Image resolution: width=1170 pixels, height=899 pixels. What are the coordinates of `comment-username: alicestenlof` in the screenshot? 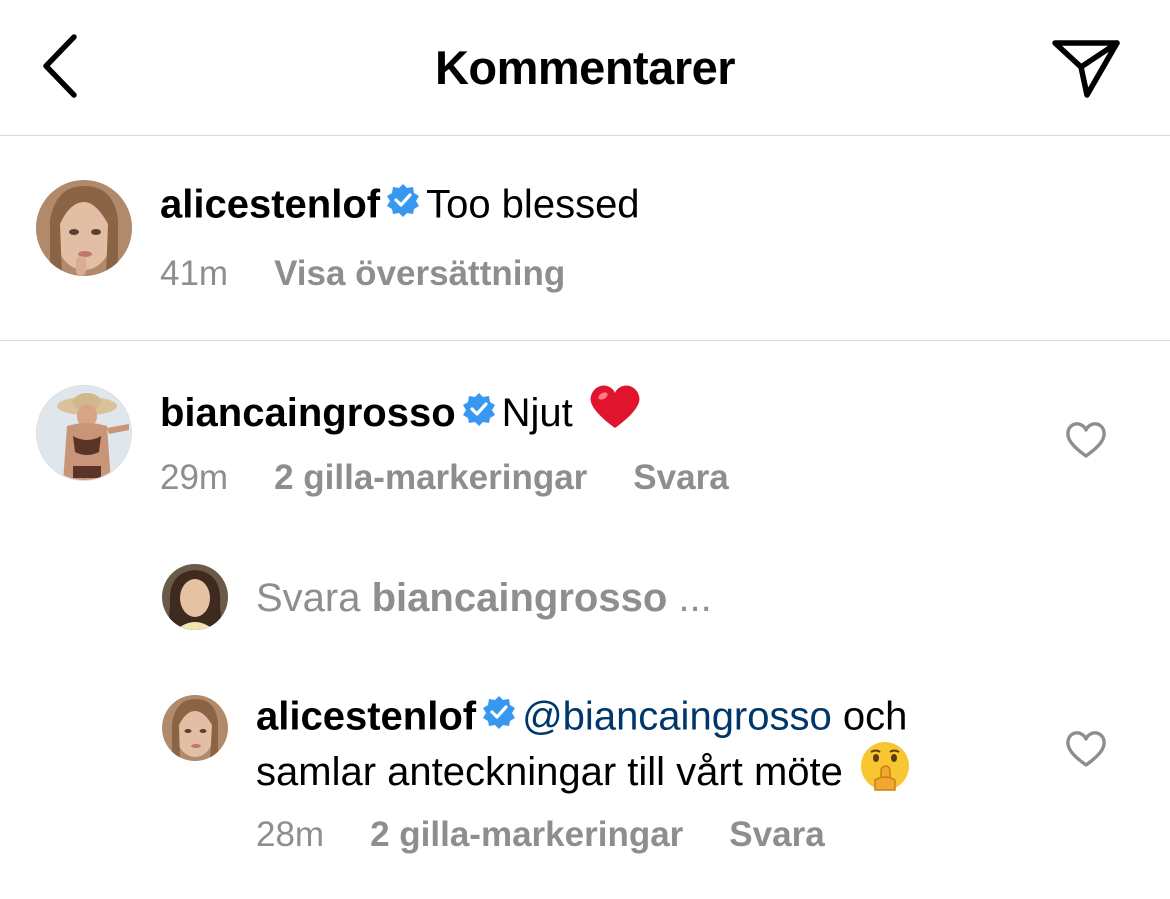 It's located at (366, 717).